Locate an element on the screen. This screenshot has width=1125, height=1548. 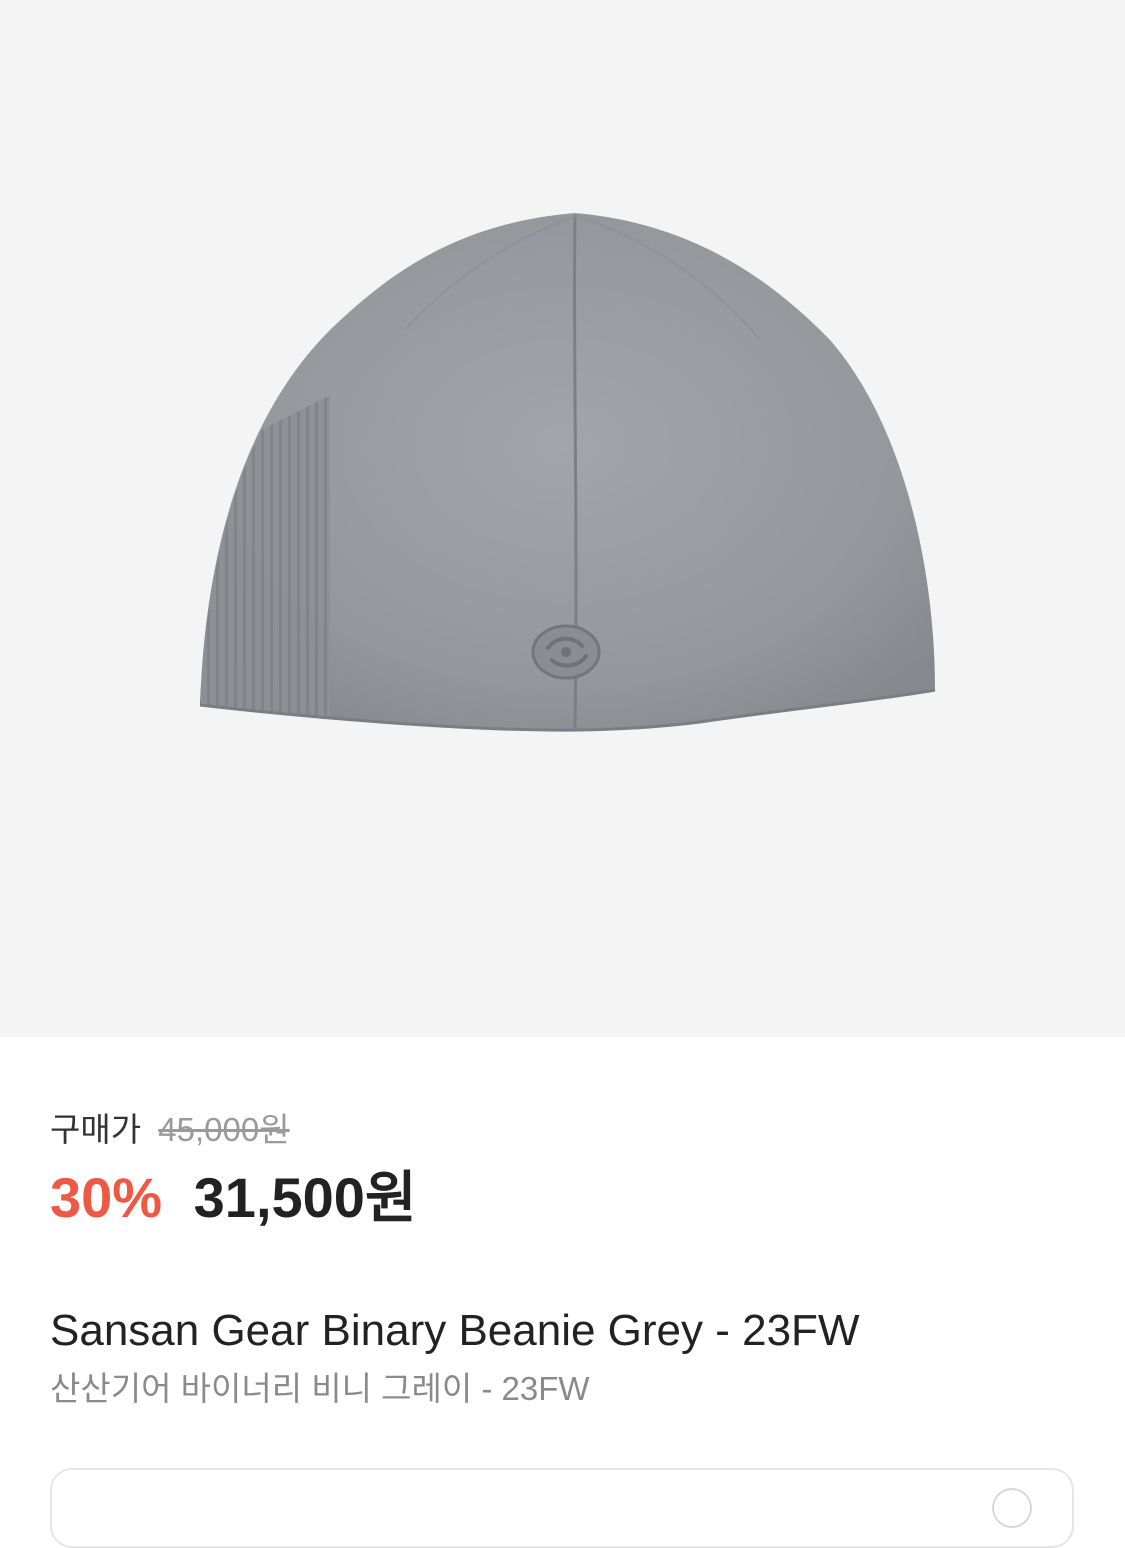
price-section: 구매가 45,000원 30% 31,500원 is located at coordinates (233, 1169).